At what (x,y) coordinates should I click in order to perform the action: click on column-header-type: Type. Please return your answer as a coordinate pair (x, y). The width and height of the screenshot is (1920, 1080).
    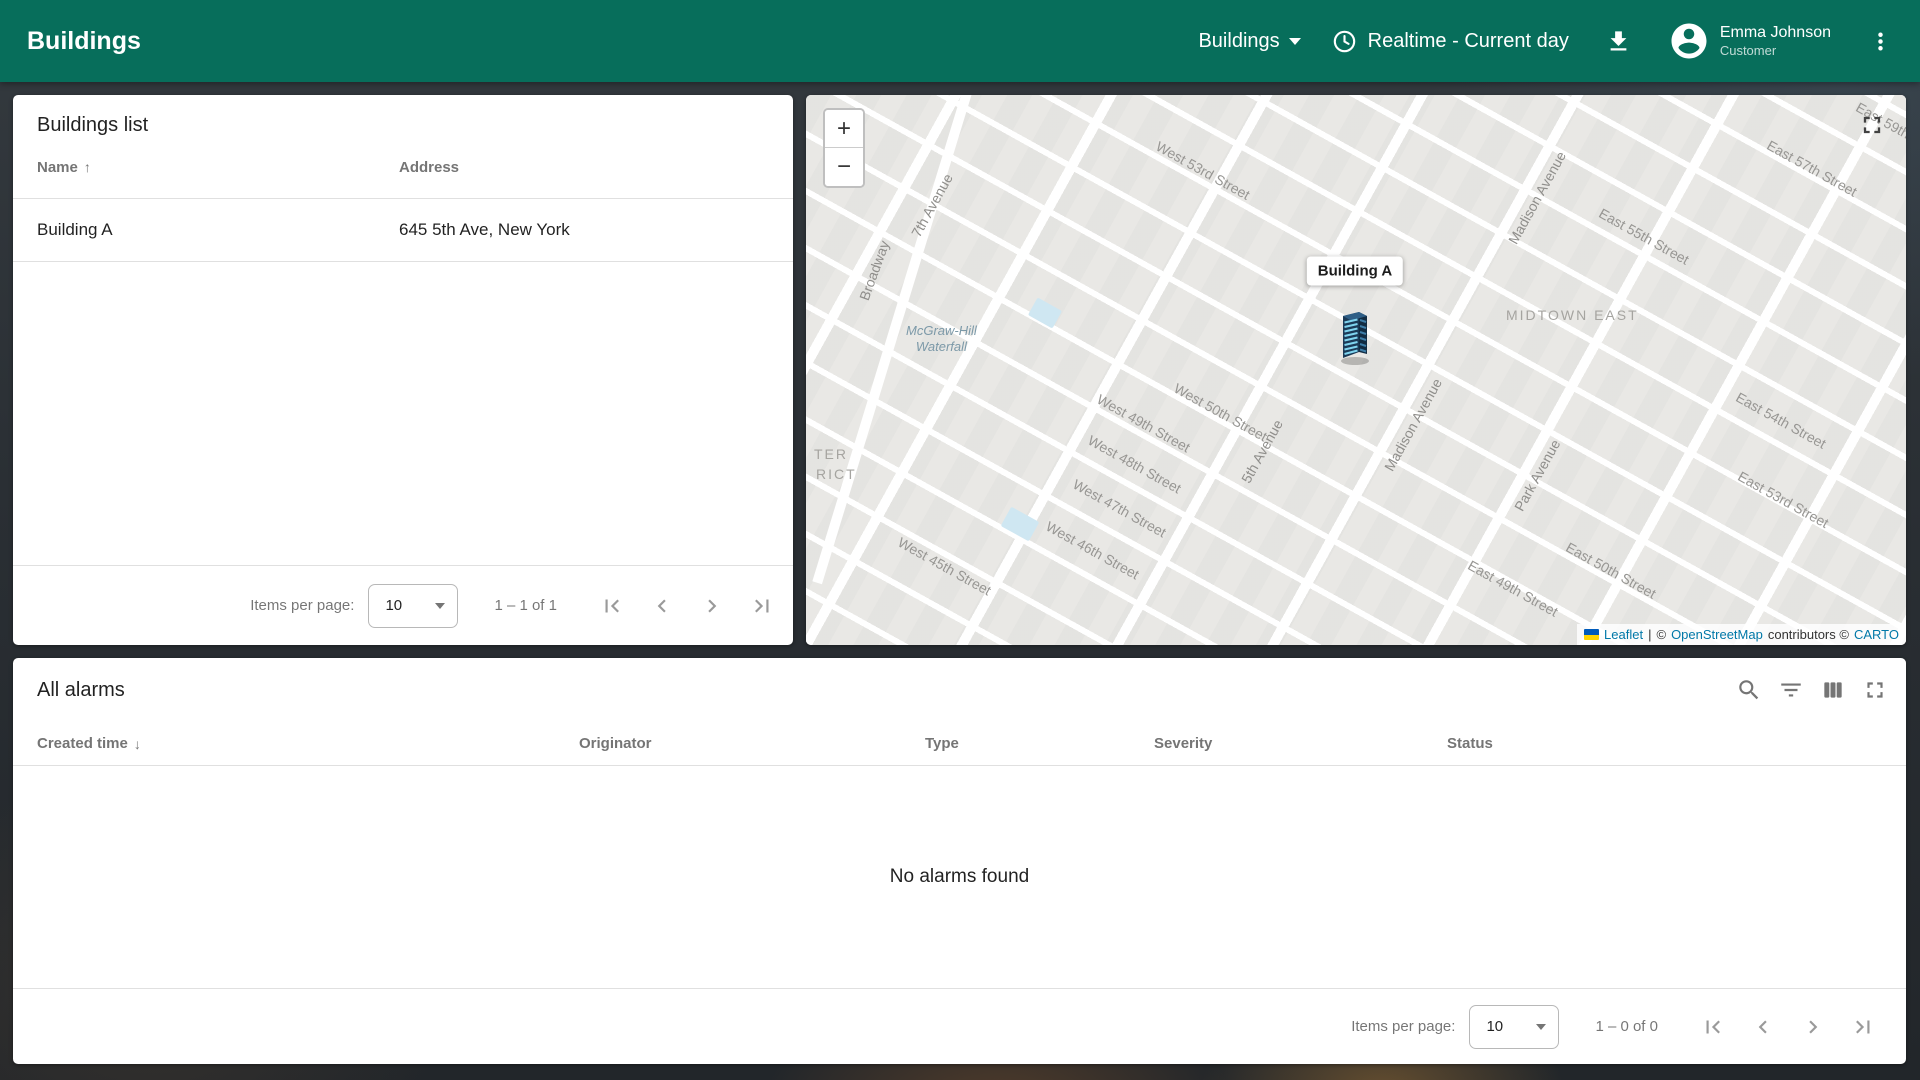
    Looking at the image, I should click on (1039, 743).